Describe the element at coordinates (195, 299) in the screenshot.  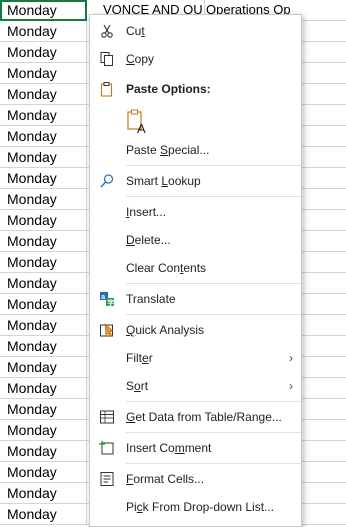
I see `translate-menu-item: a 字 Translate` at that location.